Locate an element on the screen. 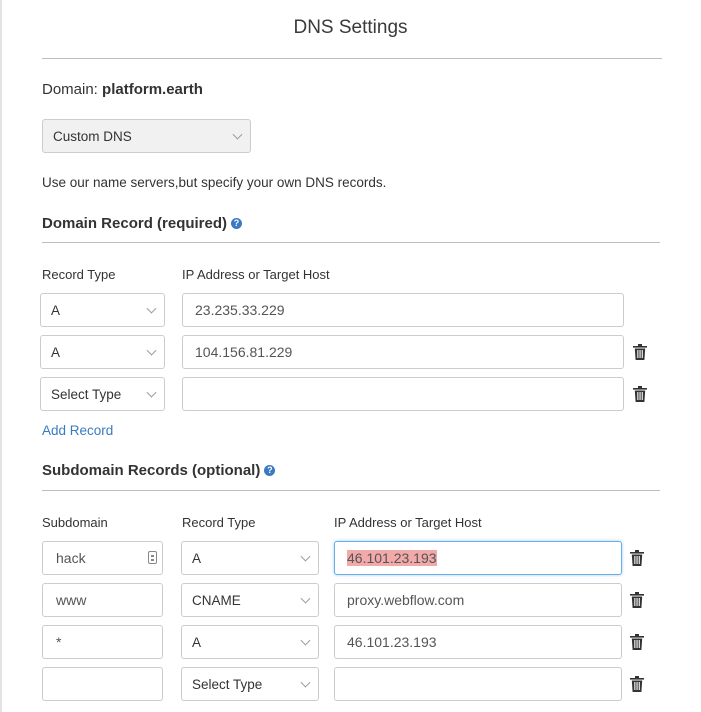 The width and height of the screenshot is (701, 712). target-host-input: 104.156.81.229 is located at coordinates (403, 352).